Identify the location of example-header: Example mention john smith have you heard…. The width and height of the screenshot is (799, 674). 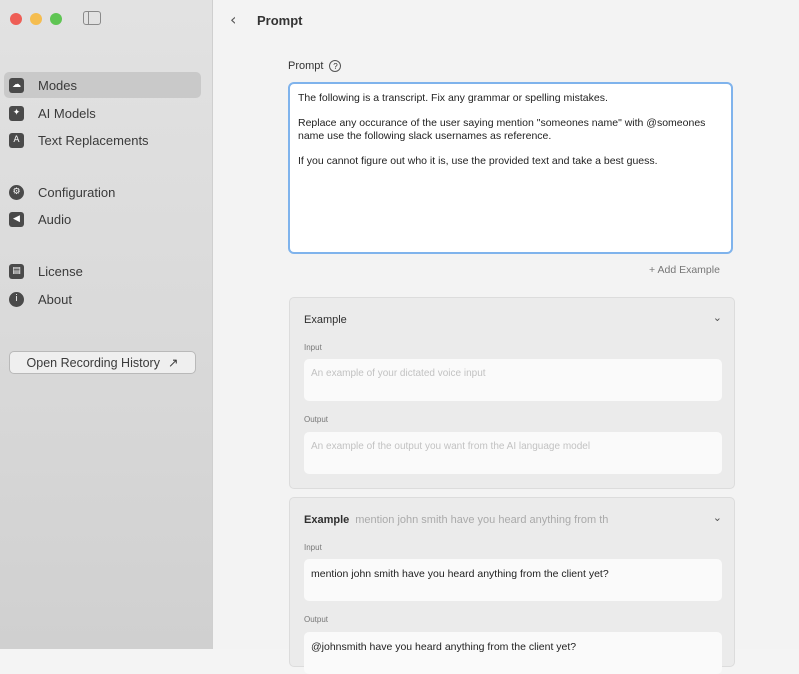
(456, 520).